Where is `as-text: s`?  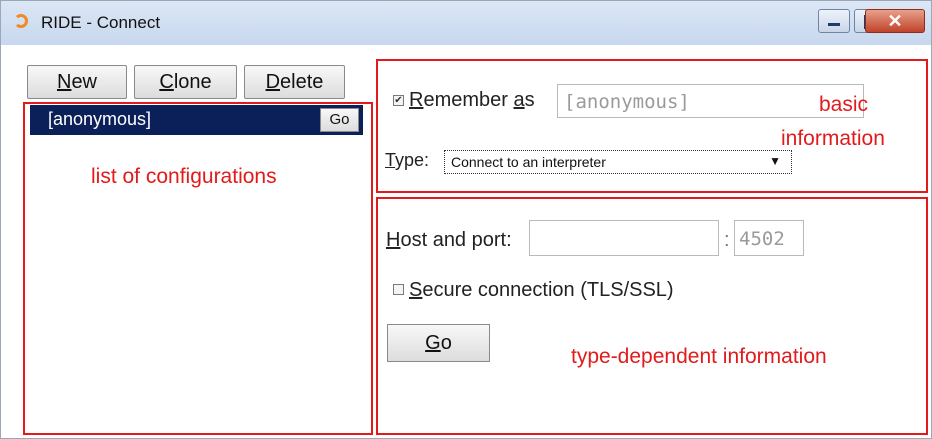 as-text: s is located at coordinates (529, 100).